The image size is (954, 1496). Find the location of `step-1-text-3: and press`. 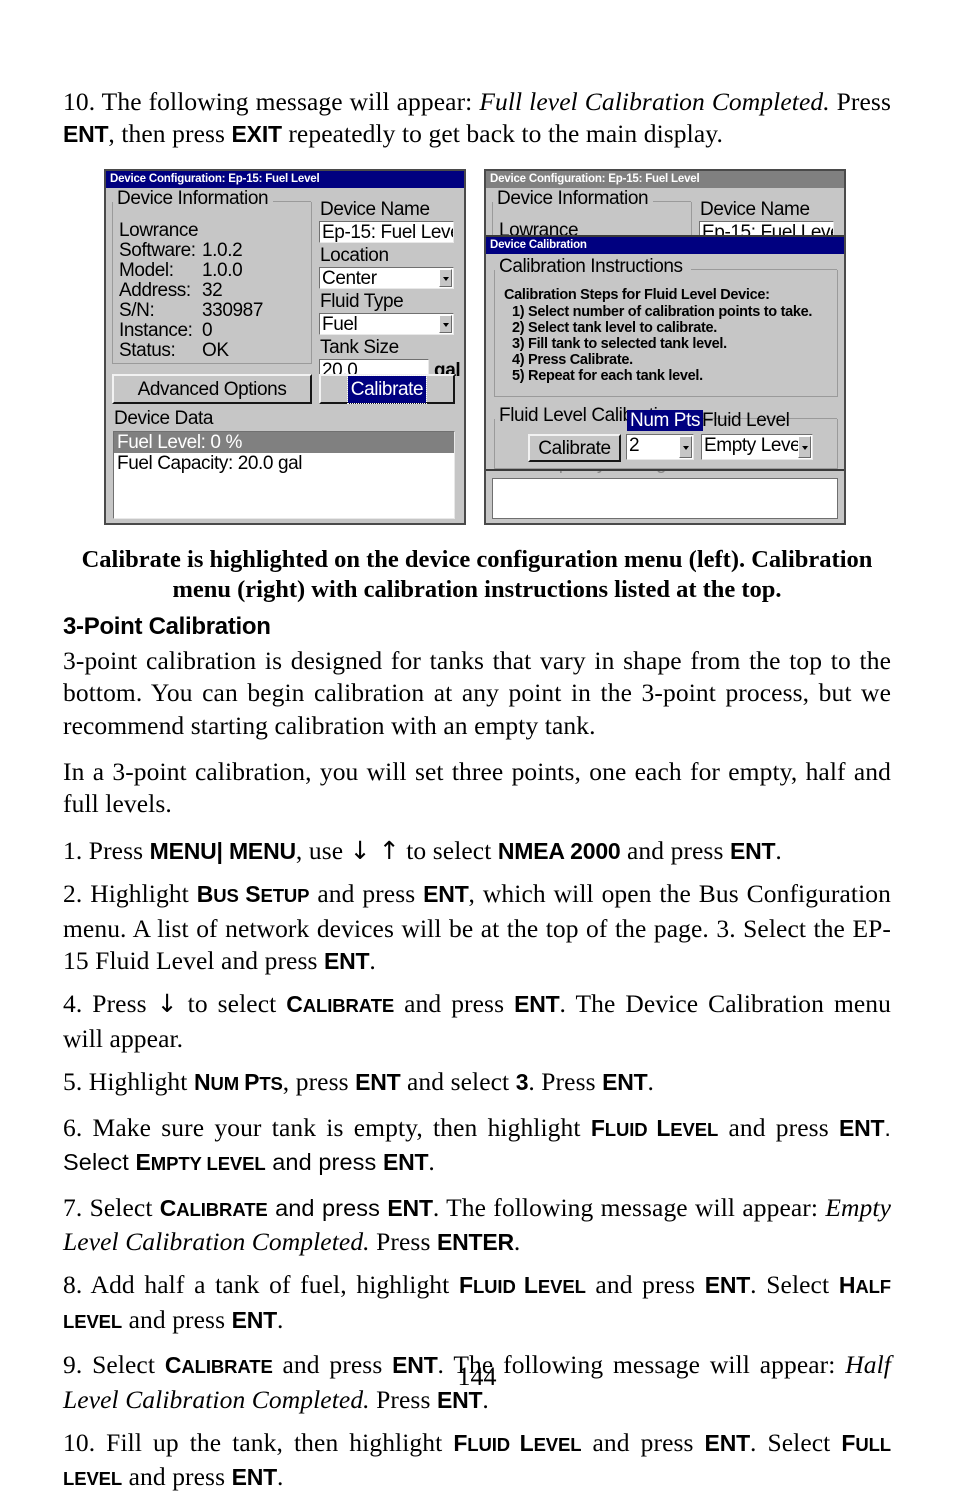

step-1-text-3: and press is located at coordinates (675, 850).